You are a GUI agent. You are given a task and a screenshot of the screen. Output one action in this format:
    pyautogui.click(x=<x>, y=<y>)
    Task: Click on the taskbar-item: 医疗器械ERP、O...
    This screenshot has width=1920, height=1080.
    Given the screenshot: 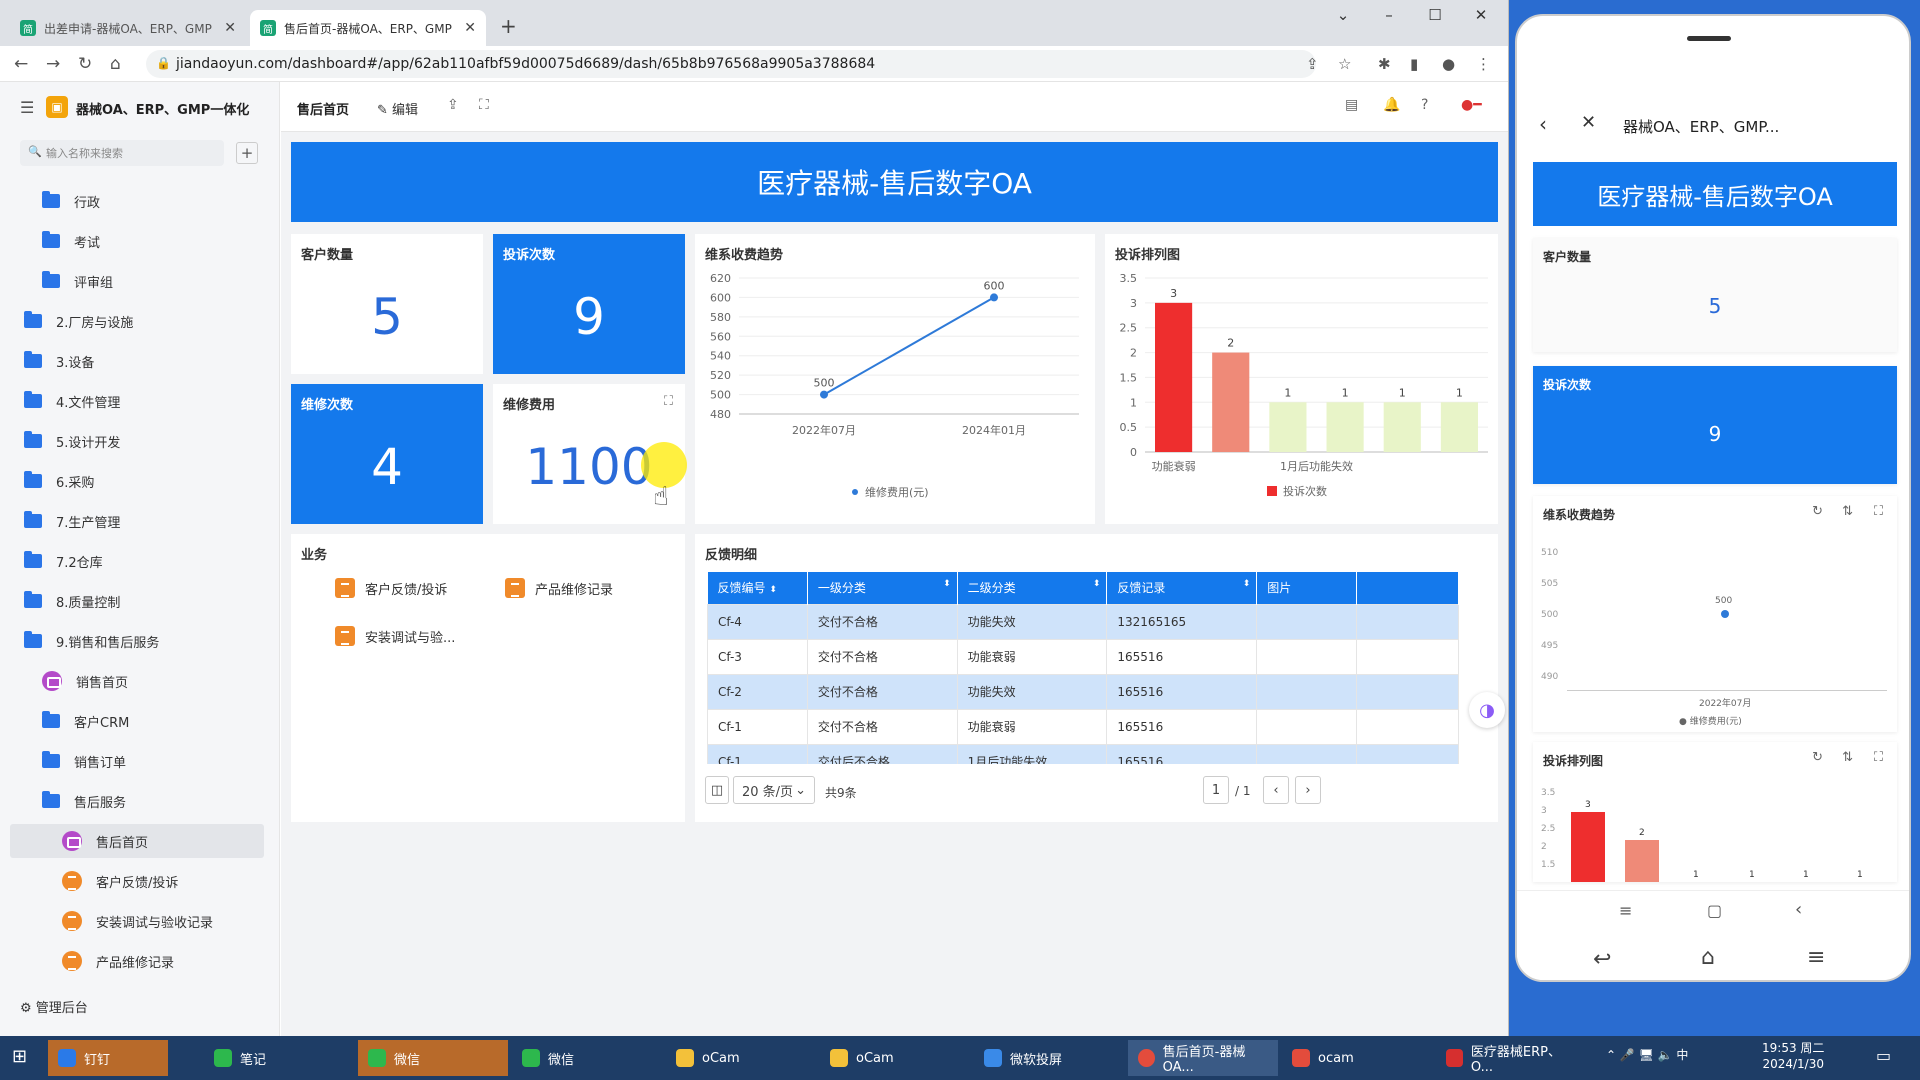 What is the action you would take?
    pyautogui.click(x=1511, y=1058)
    